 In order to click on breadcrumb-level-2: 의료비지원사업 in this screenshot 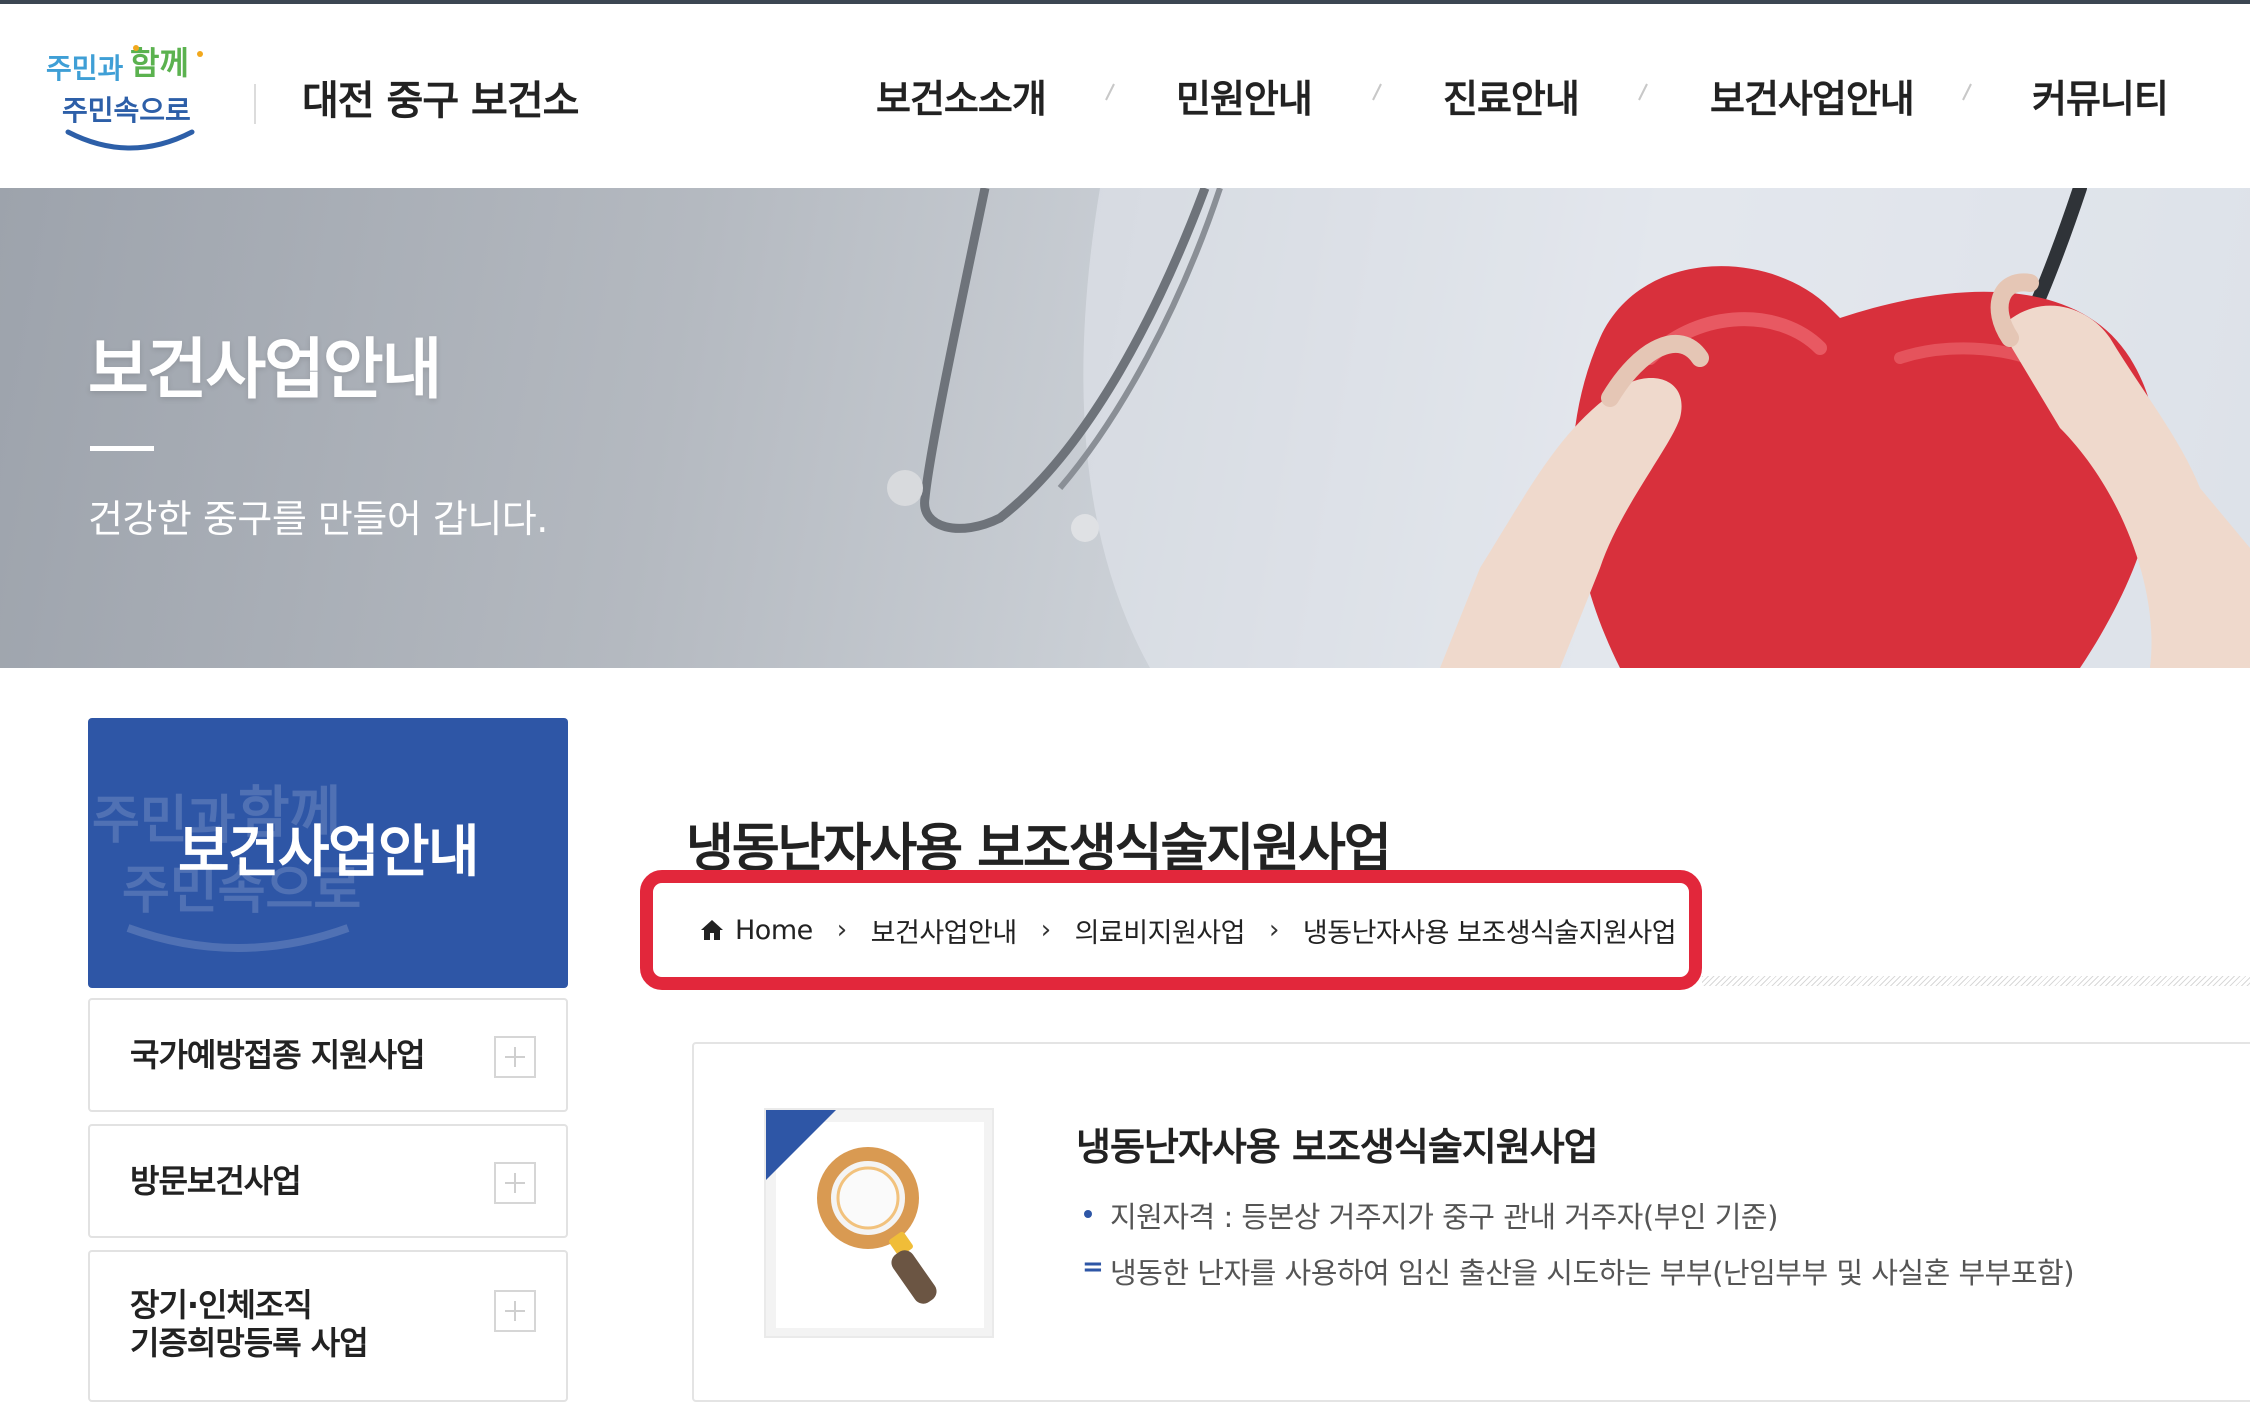, I will do `click(1160, 930)`.